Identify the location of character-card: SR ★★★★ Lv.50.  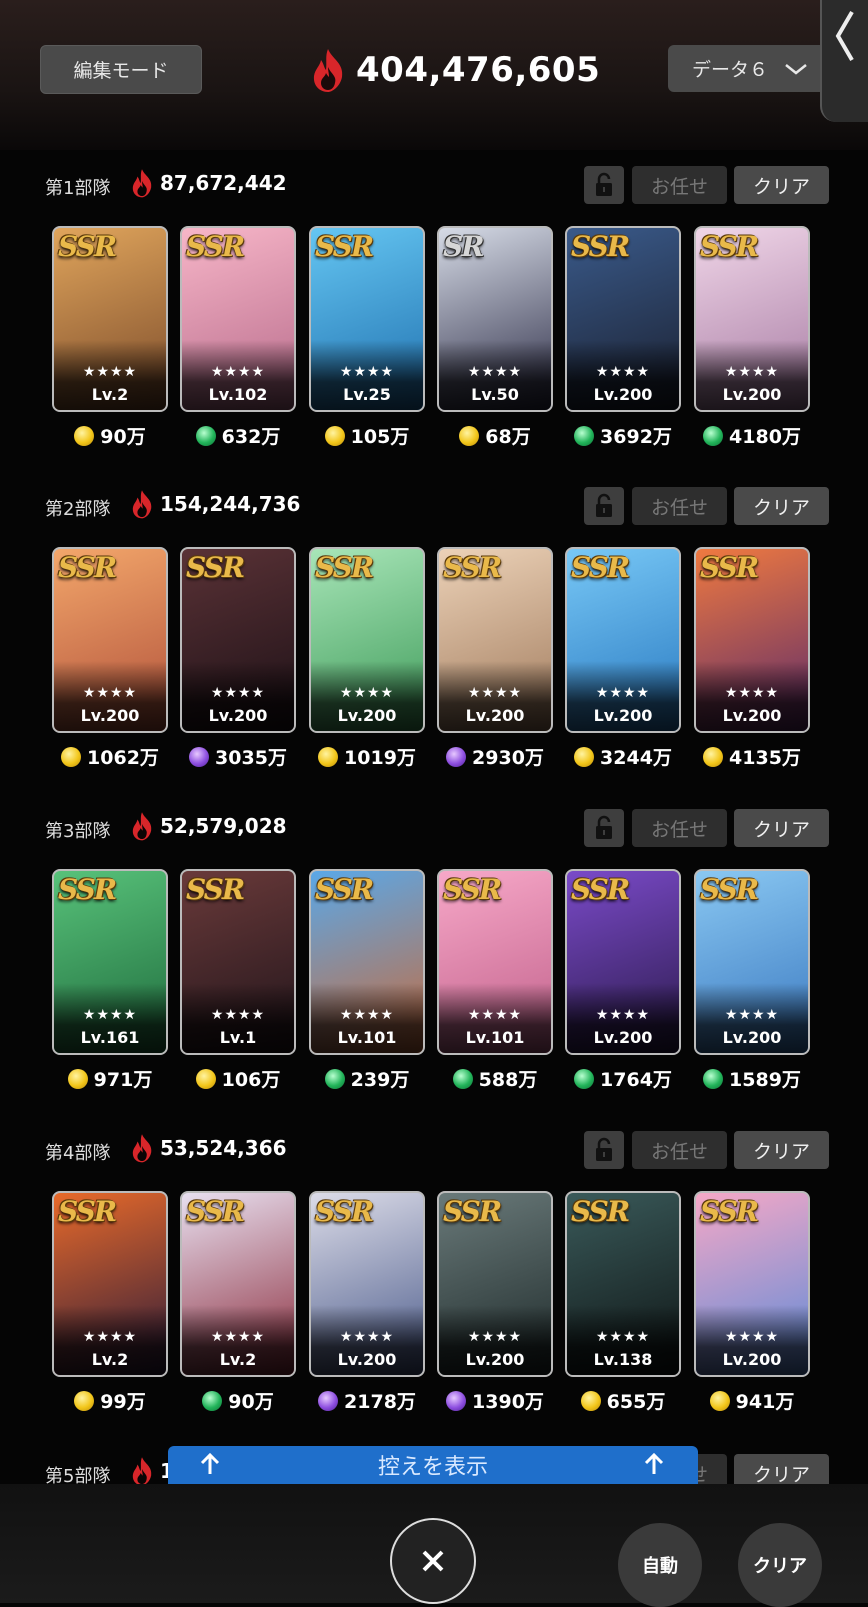
(495, 319).